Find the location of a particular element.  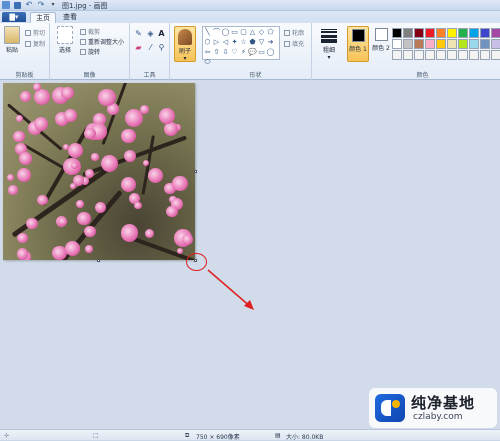

eraser-icon: ▰ is located at coordinates (138, 47).